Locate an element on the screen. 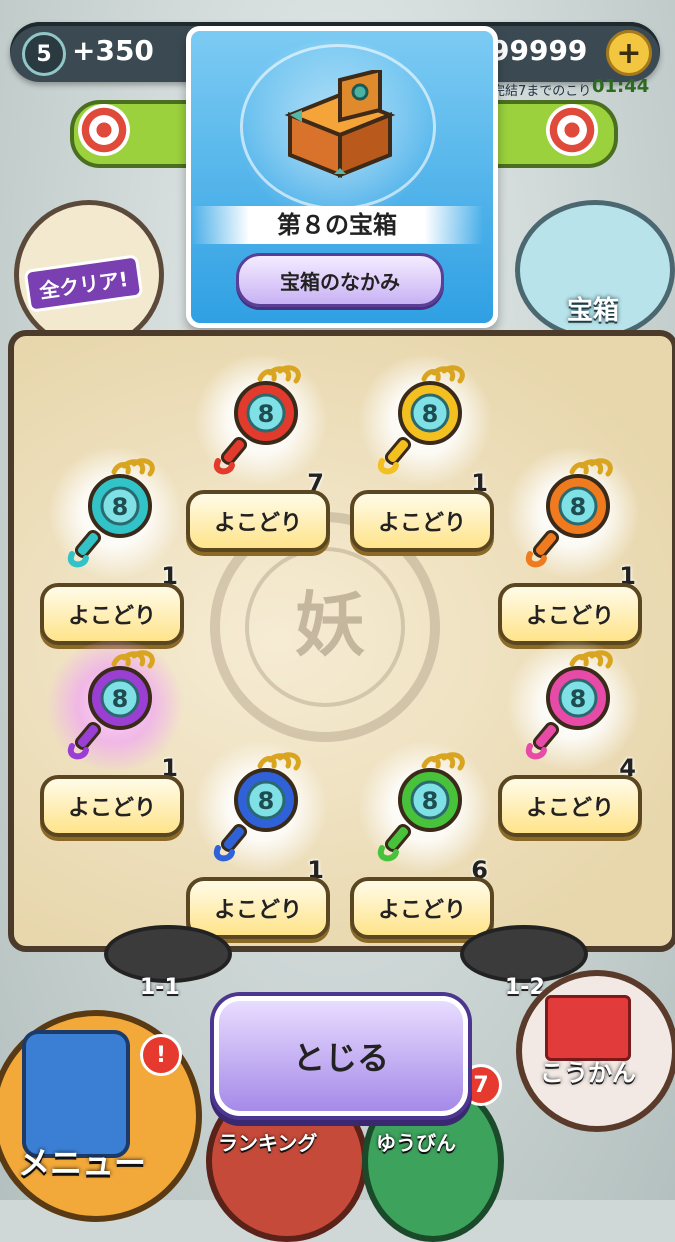 Image resolution: width=675 pixels, height=1242 pixels. add-money-button: + is located at coordinates (629, 53).